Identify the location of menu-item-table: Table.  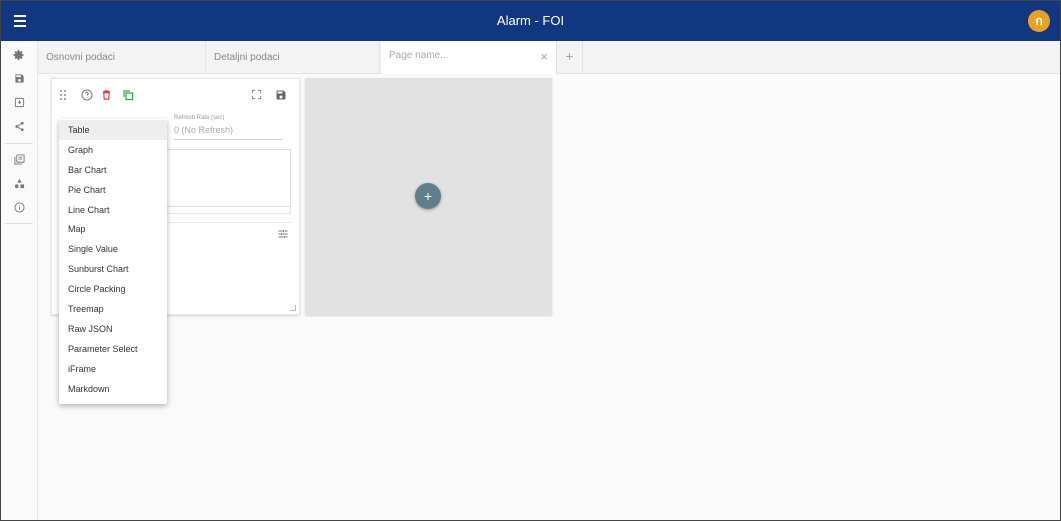
(113, 130).